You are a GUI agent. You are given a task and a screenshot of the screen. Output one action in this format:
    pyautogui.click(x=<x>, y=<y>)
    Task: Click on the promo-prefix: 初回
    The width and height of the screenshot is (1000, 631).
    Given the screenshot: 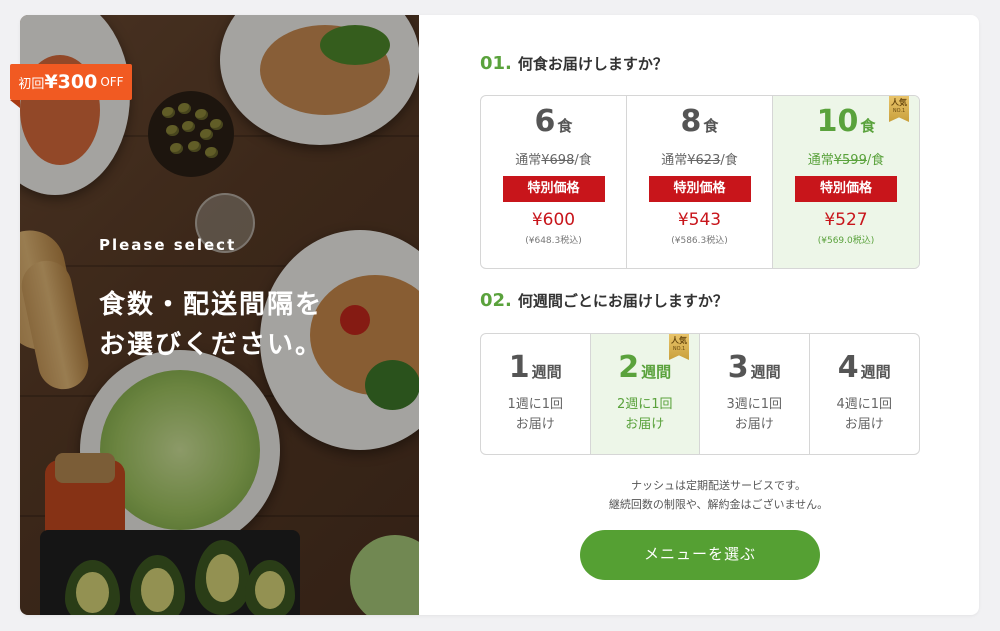 What is the action you would take?
    pyautogui.click(x=31, y=84)
    